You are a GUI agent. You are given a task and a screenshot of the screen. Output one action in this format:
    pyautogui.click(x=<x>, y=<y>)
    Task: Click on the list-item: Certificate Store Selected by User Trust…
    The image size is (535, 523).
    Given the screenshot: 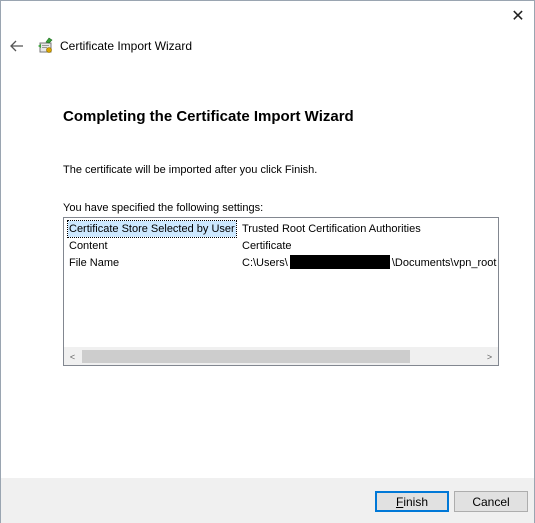 What is the action you would take?
    pyautogui.click(x=281, y=229)
    